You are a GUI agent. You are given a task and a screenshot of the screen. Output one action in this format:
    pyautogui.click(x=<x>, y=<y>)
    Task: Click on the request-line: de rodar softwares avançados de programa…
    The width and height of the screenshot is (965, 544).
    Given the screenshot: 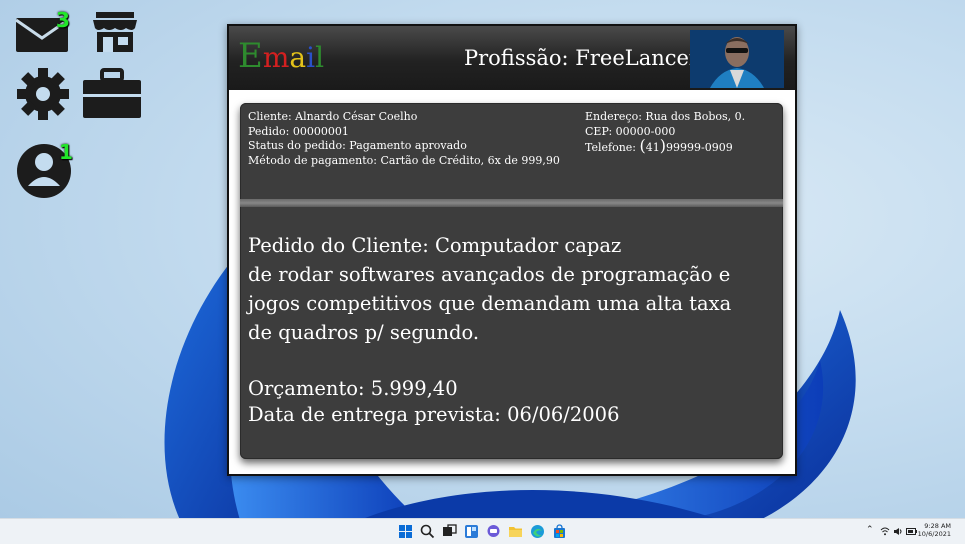 What is the action you would take?
    pyautogui.click(x=489, y=274)
    